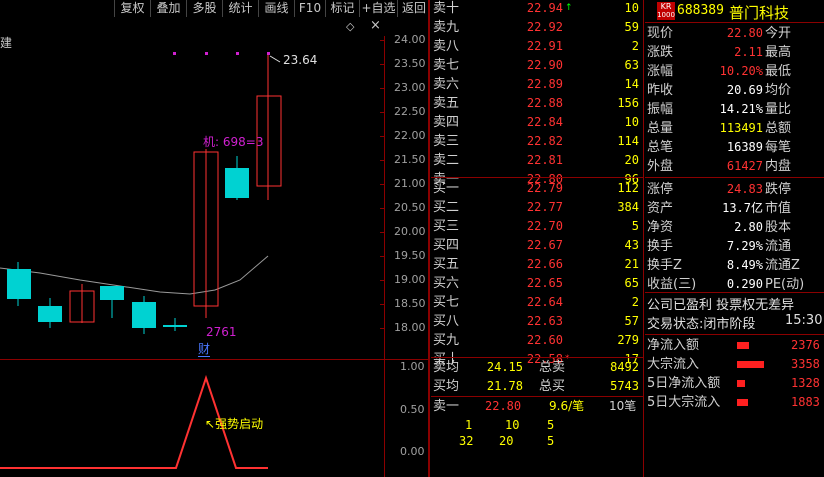 This screenshot has width=824, height=477. What do you see at coordinates (744, 246) in the screenshot?
I see `info-value: 7.29%` at bounding box center [744, 246].